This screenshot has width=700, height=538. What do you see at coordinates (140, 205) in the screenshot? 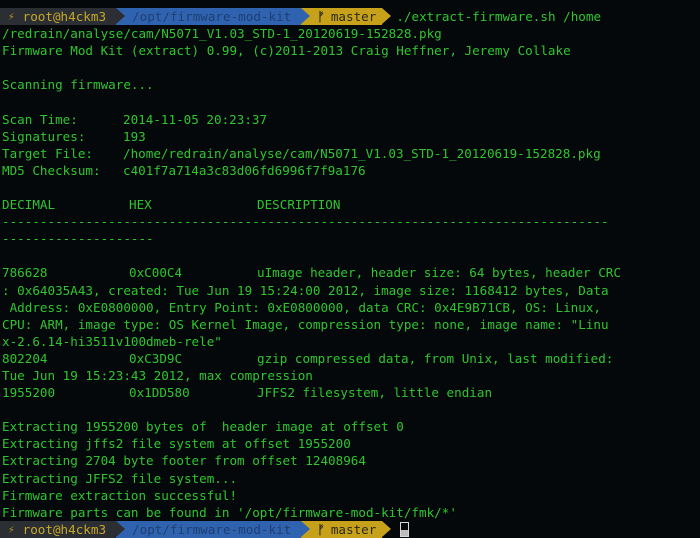
I see `header-hex: HEX` at bounding box center [140, 205].